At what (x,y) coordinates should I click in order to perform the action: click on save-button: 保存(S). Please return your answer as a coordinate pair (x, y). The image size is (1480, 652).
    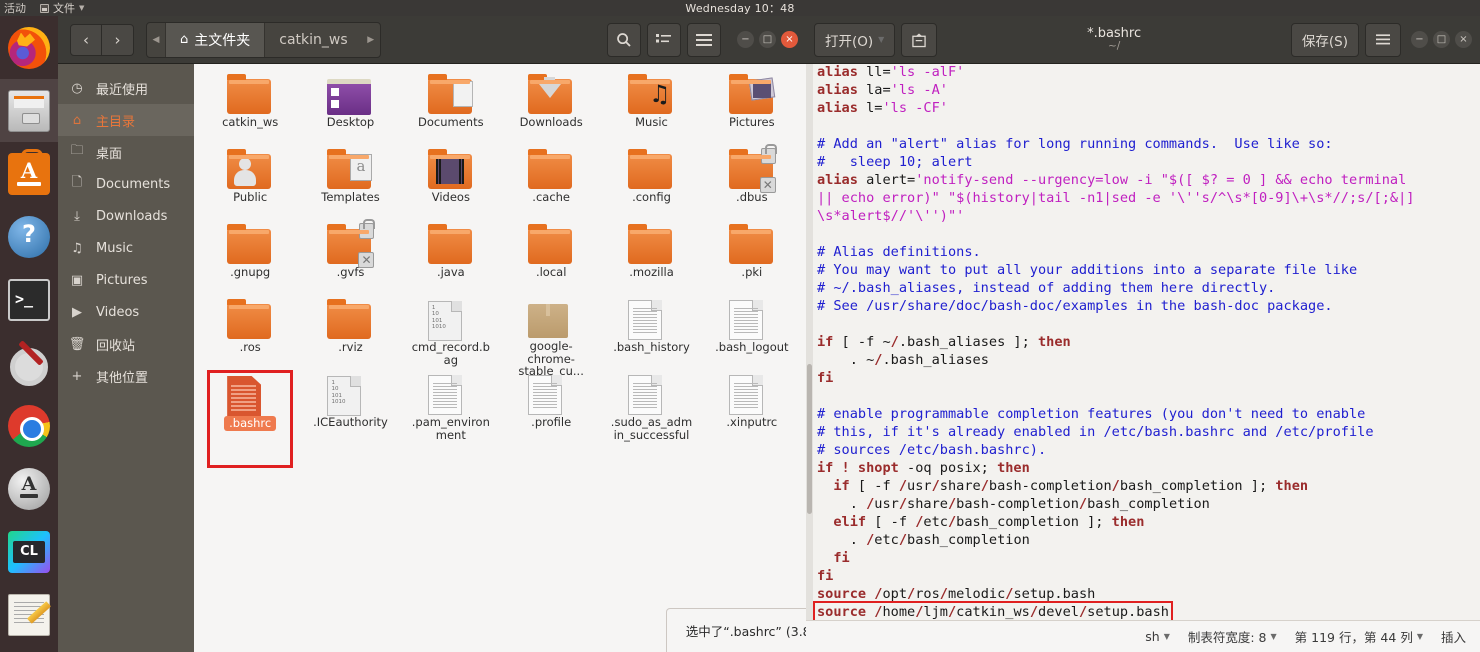
    Looking at the image, I should click on (1324, 39).